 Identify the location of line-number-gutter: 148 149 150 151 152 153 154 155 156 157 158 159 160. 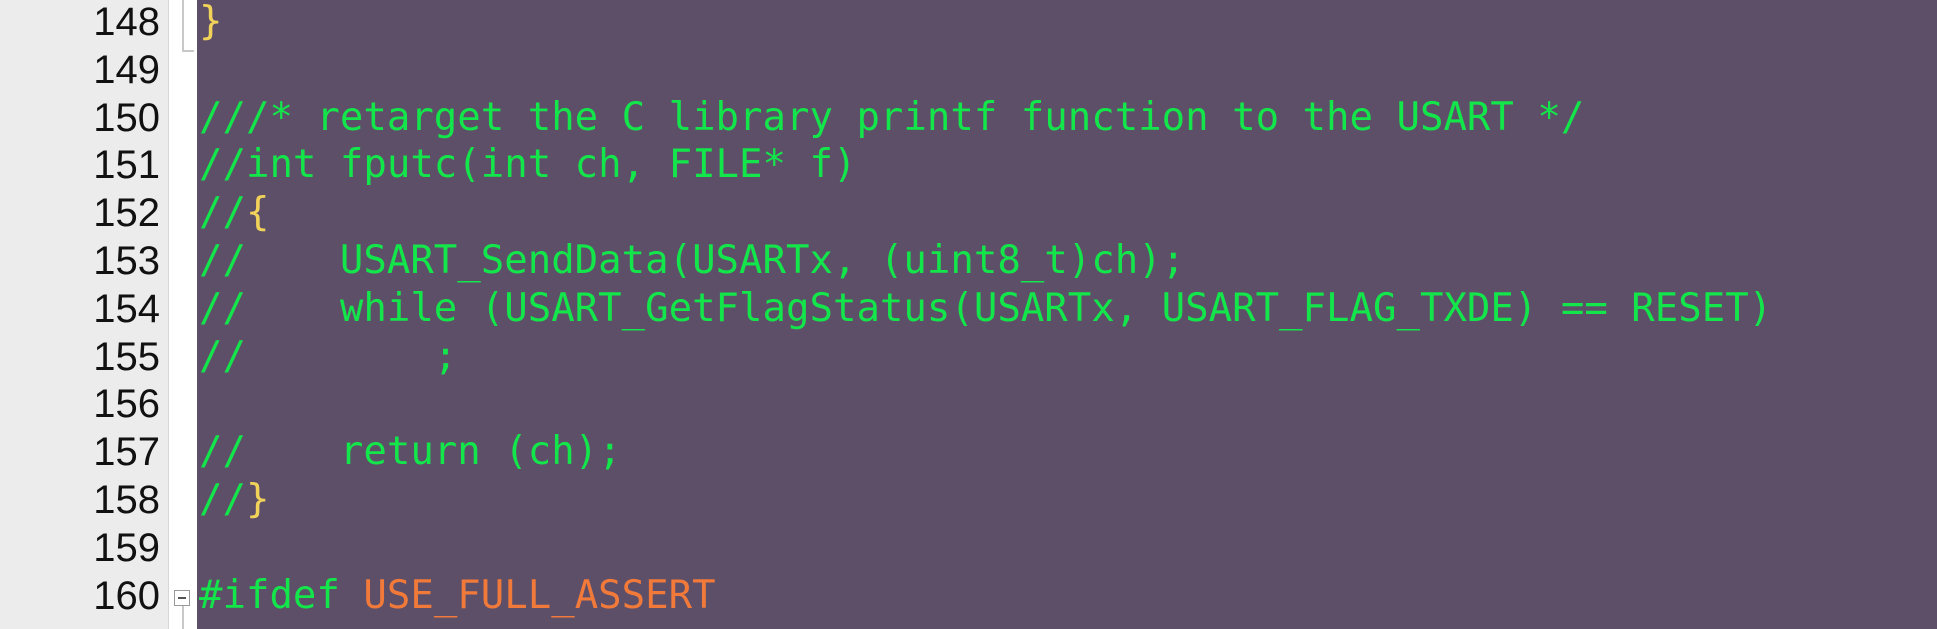
(84, 314).